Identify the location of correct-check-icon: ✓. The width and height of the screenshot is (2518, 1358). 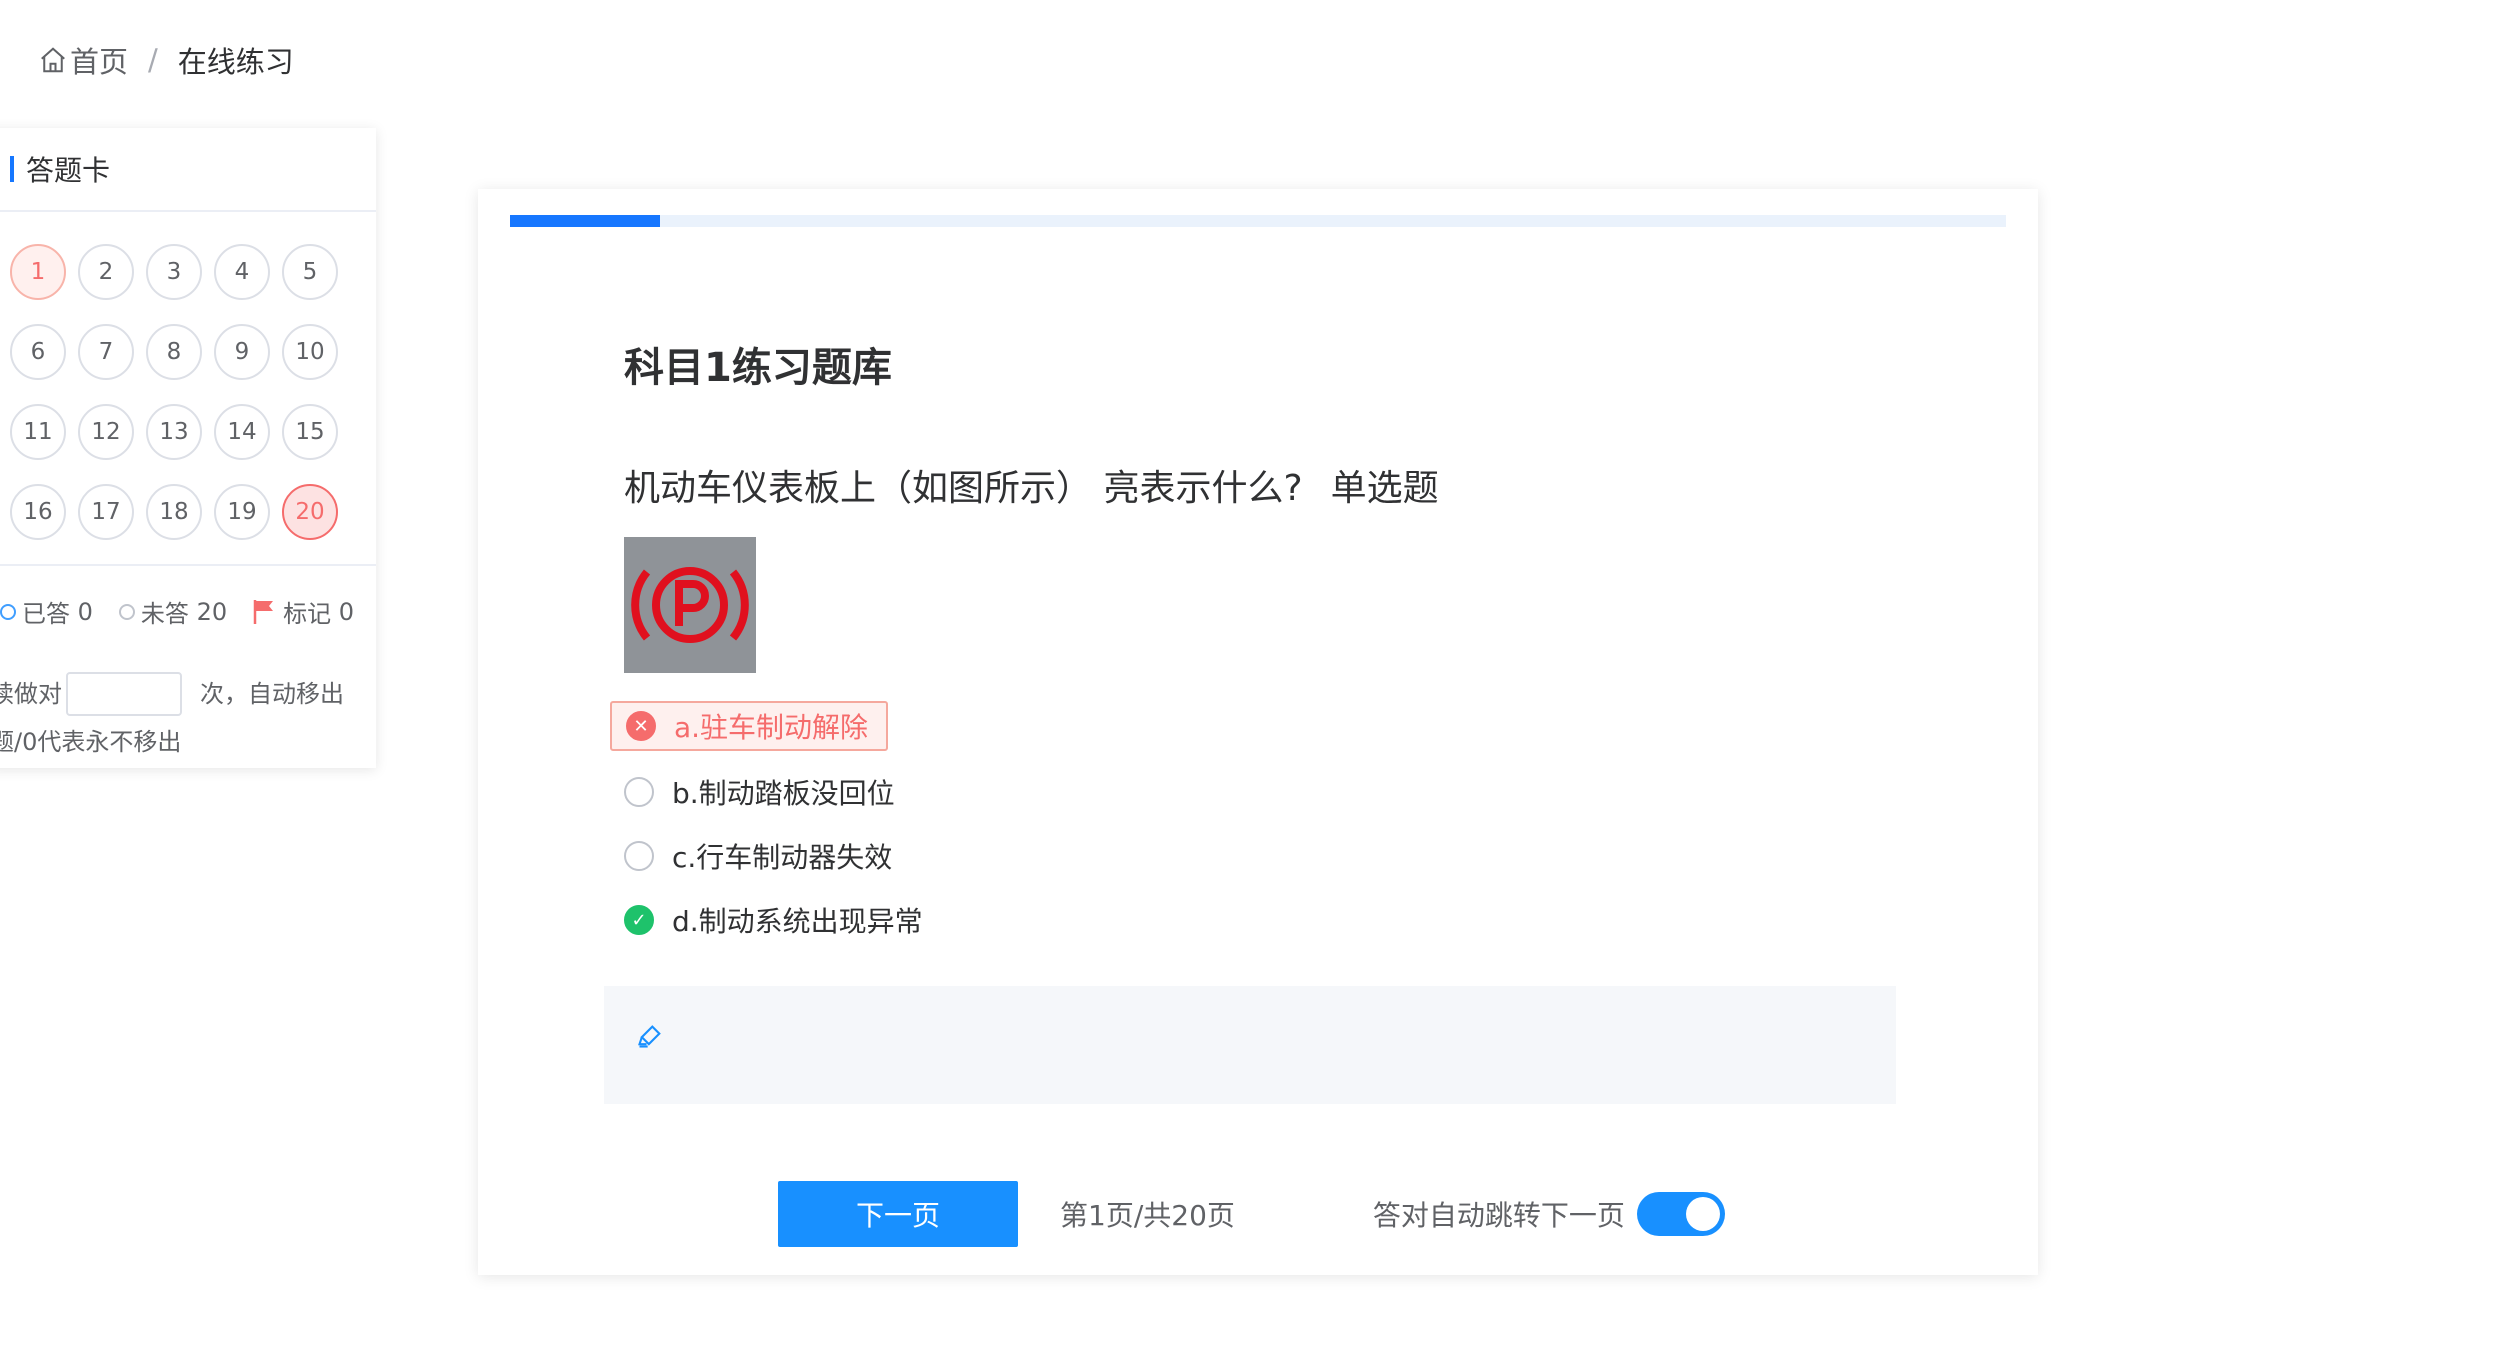
(639, 920).